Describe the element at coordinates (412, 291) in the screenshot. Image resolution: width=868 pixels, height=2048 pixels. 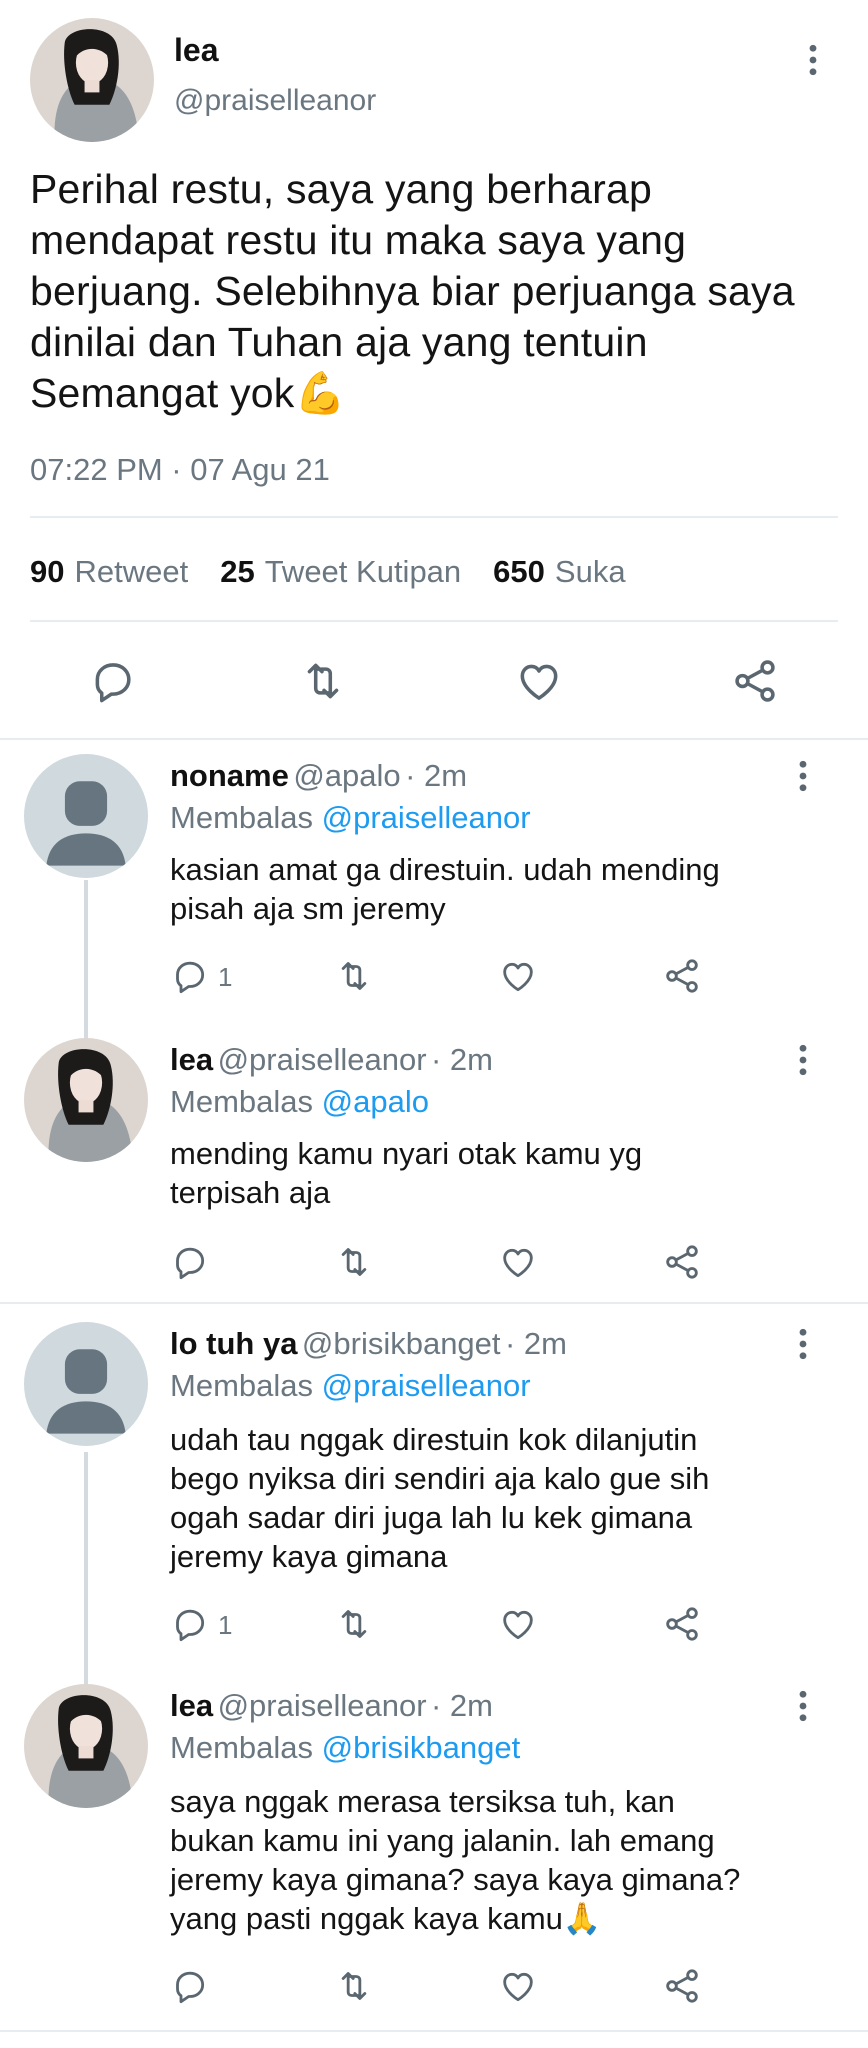
I see `tweet-text-line: berjuang. Selebihnya biar perjuanga saya` at that location.